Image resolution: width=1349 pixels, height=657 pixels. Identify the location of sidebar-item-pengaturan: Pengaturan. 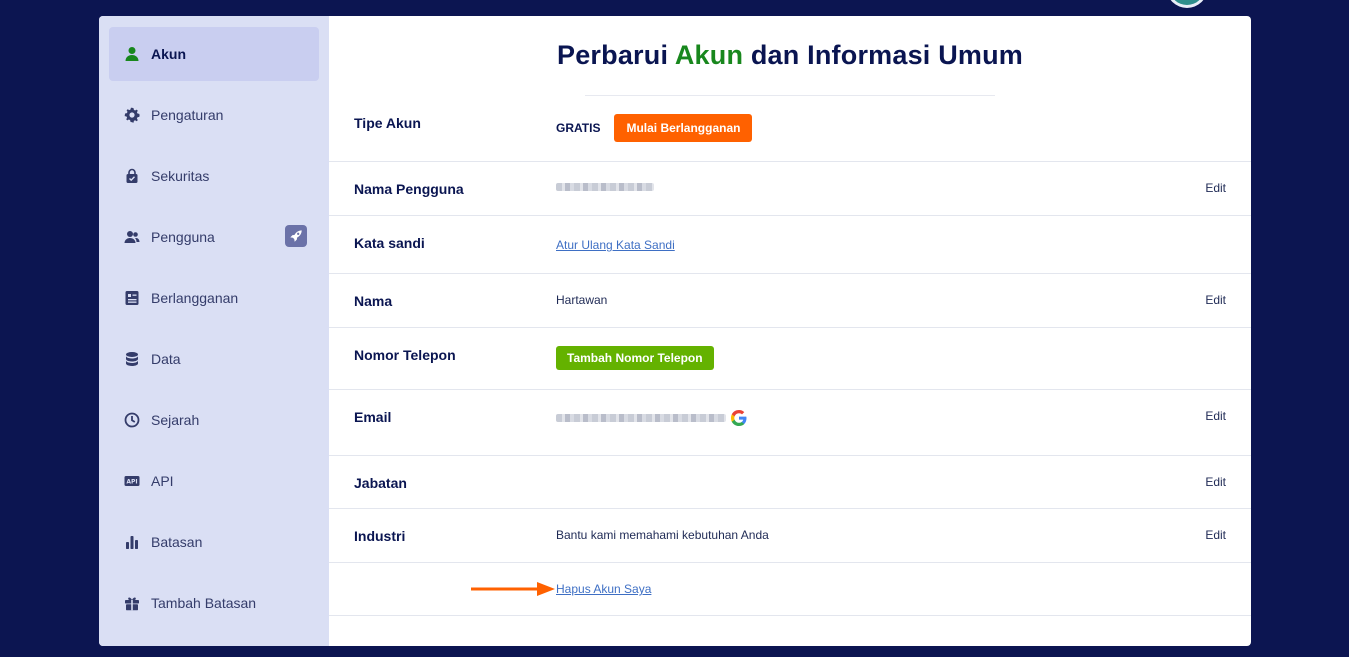
(214, 115).